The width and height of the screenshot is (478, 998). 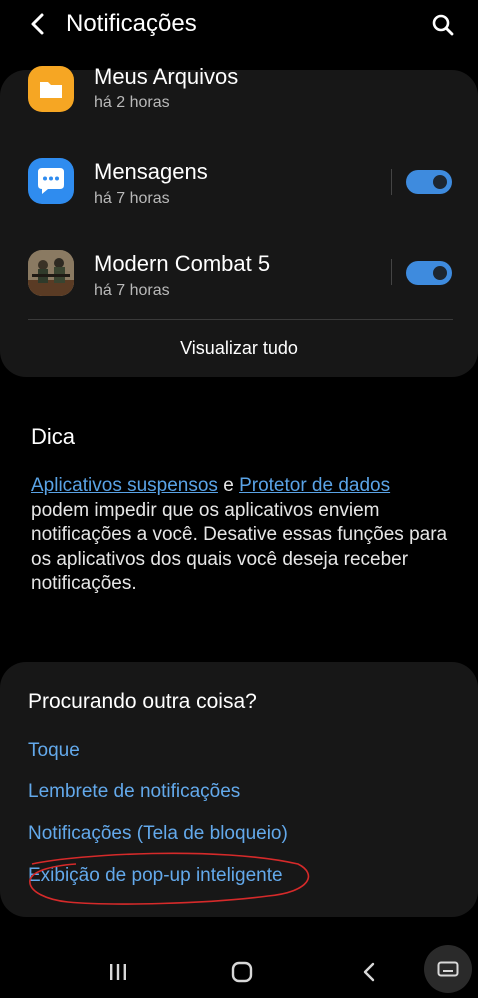 What do you see at coordinates (169, 878) in the screenshot?
I see `red-circle-annotation` at bounding box center [169, 878].